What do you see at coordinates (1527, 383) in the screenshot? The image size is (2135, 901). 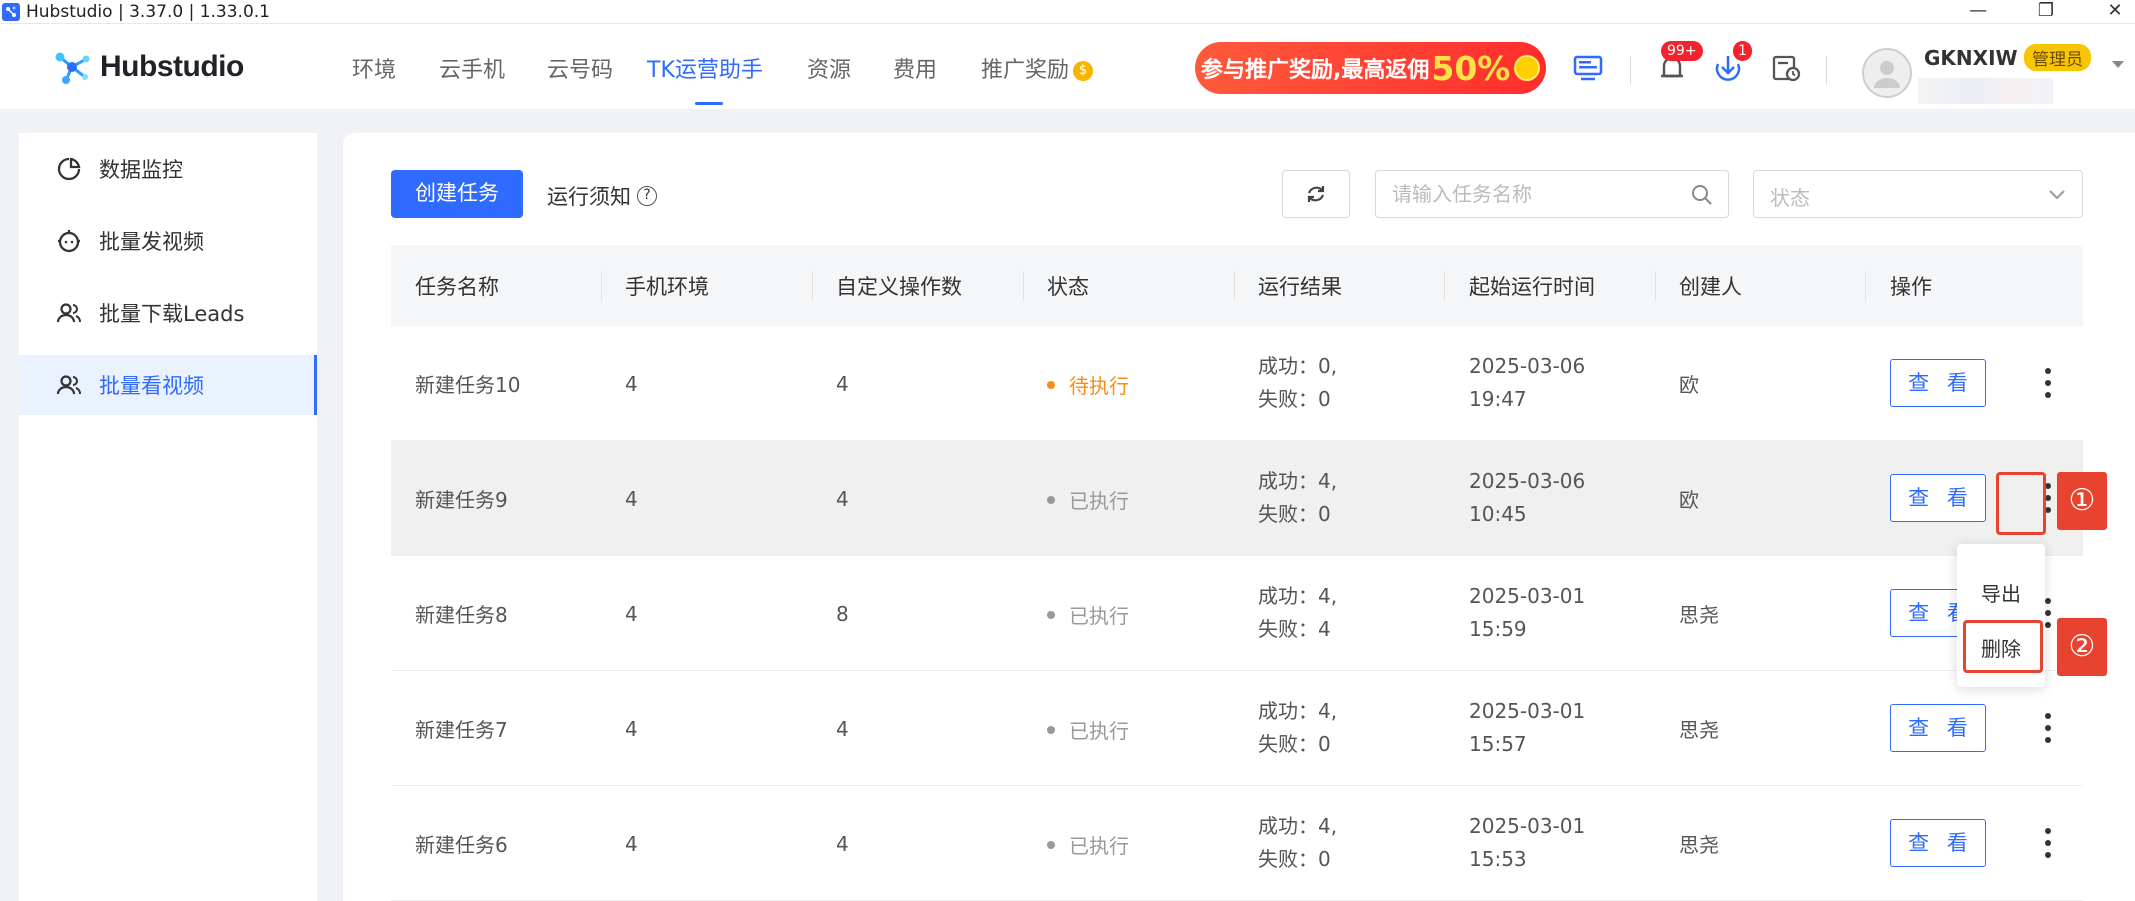 I see `start-time: 2025-03-06 19:47` at bounding box center [1527, 383].